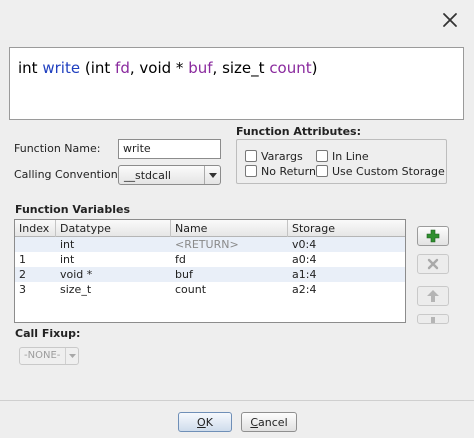 The width and height of the screenshot is (474, 438). Describe the element at coordinates (304, 274) in the screenshot. I see `cell-storage: a1:4` at that location.